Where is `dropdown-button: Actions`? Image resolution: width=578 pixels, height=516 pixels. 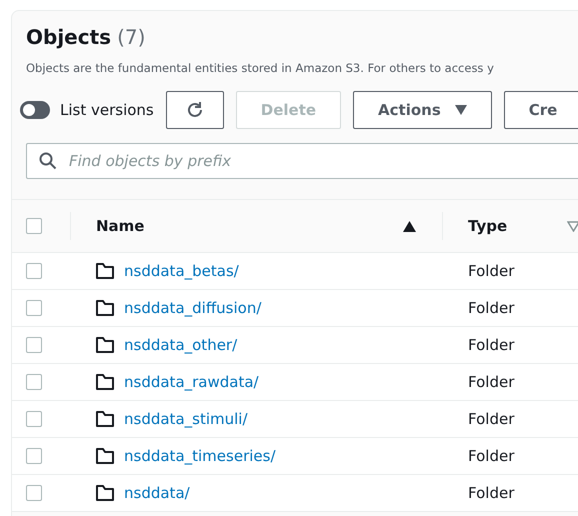 dropdown-button: Actions is located at coordinates (422, 110).